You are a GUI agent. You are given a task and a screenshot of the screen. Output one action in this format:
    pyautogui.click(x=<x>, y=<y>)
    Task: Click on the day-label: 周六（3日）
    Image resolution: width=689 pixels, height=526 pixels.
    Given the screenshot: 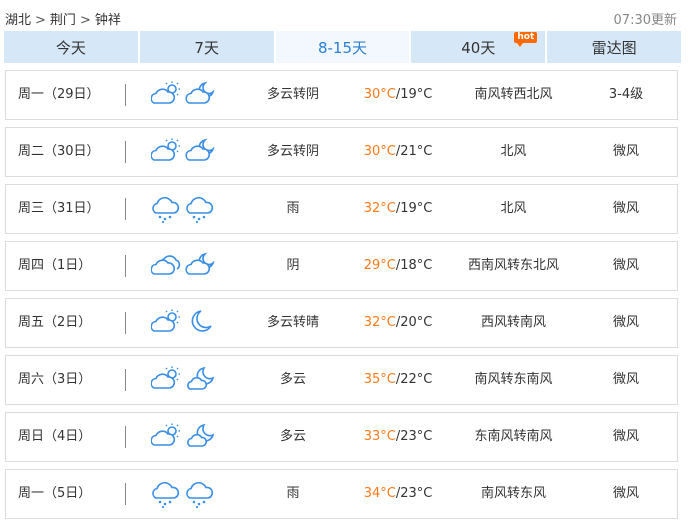 What is the action you would take?
    pyautogui.click(x=55, y=379)
    